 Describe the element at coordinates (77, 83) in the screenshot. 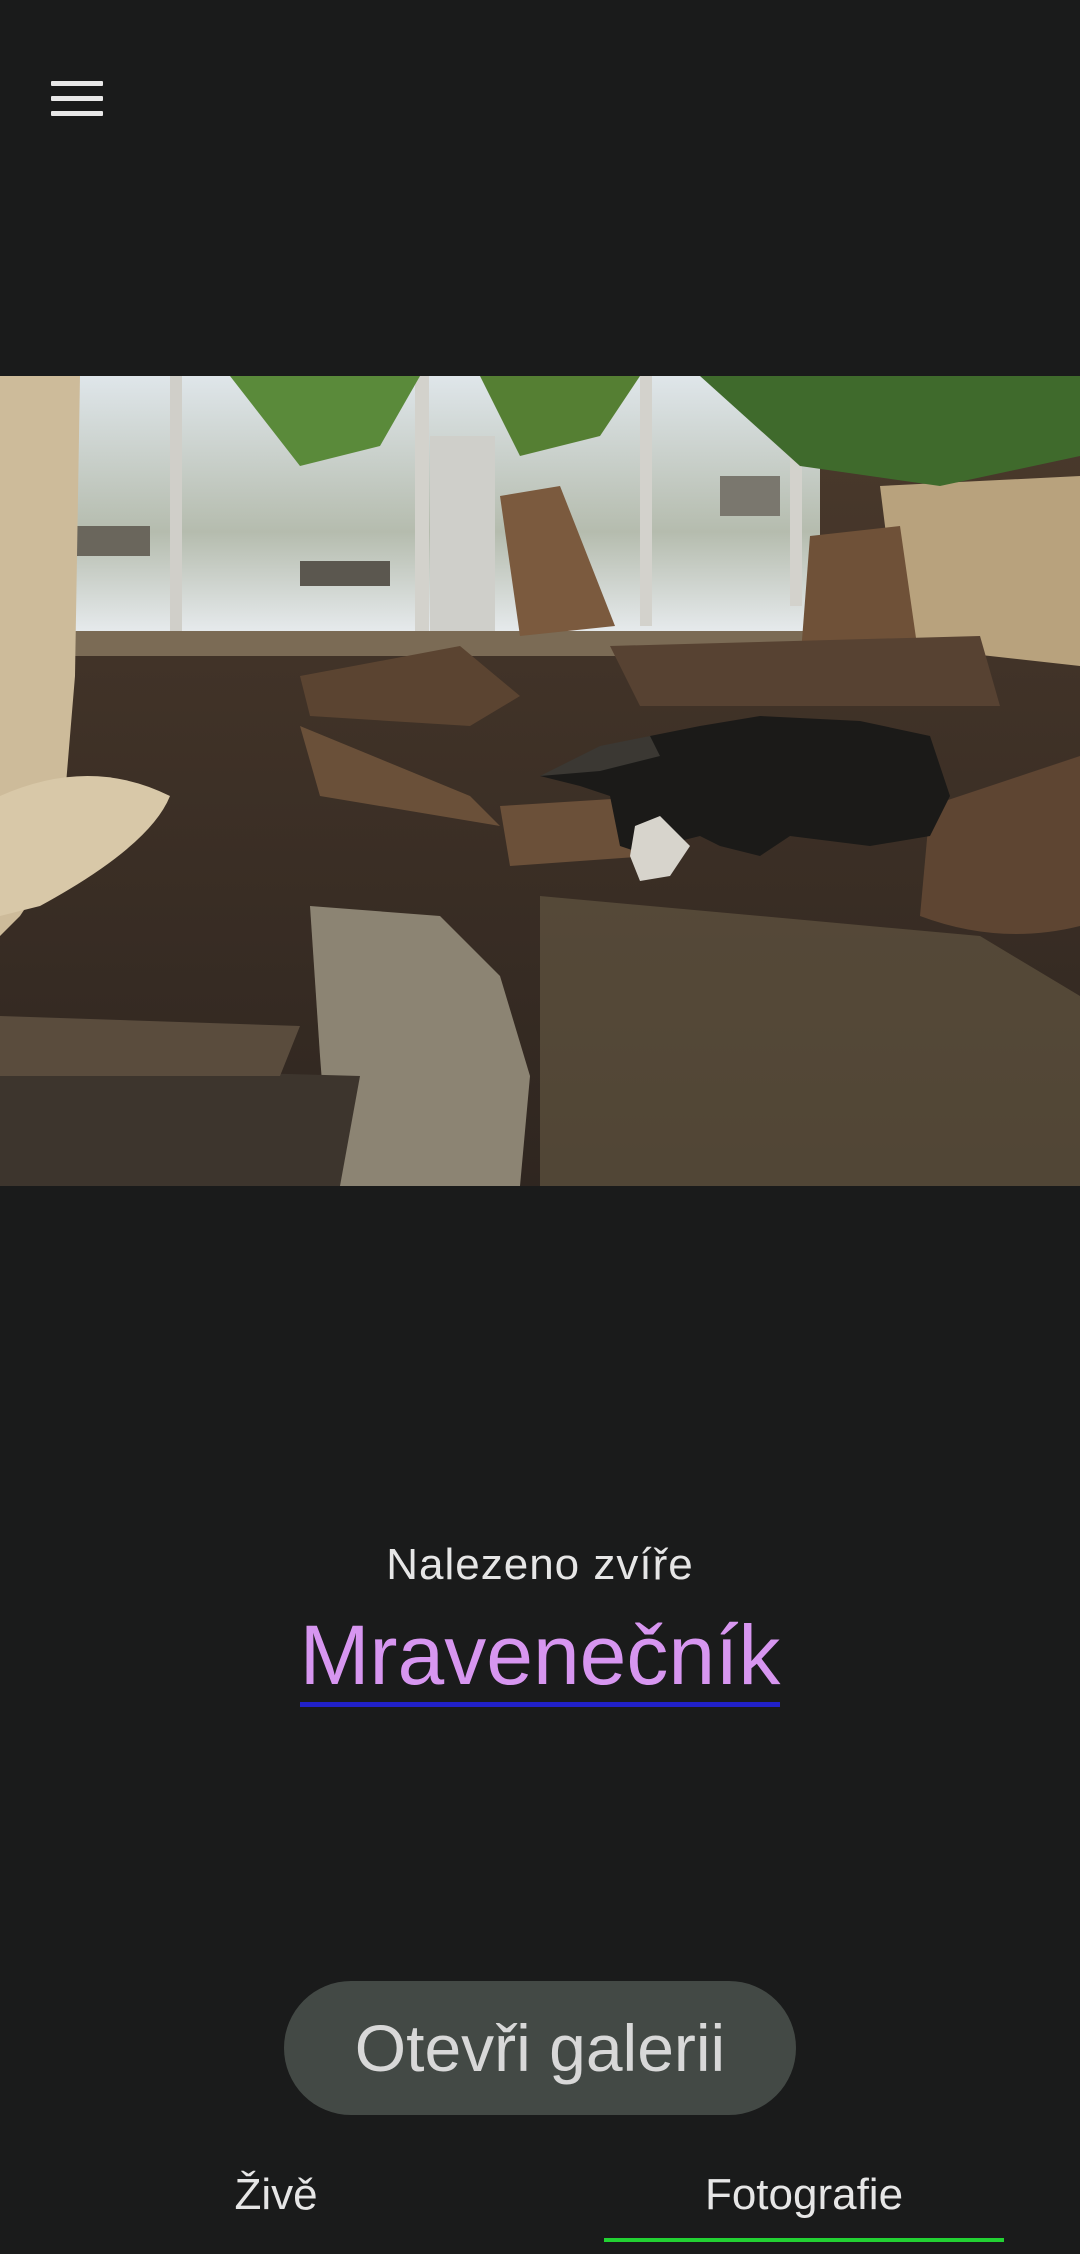

I see `hamburger-menu-icon` at that location.